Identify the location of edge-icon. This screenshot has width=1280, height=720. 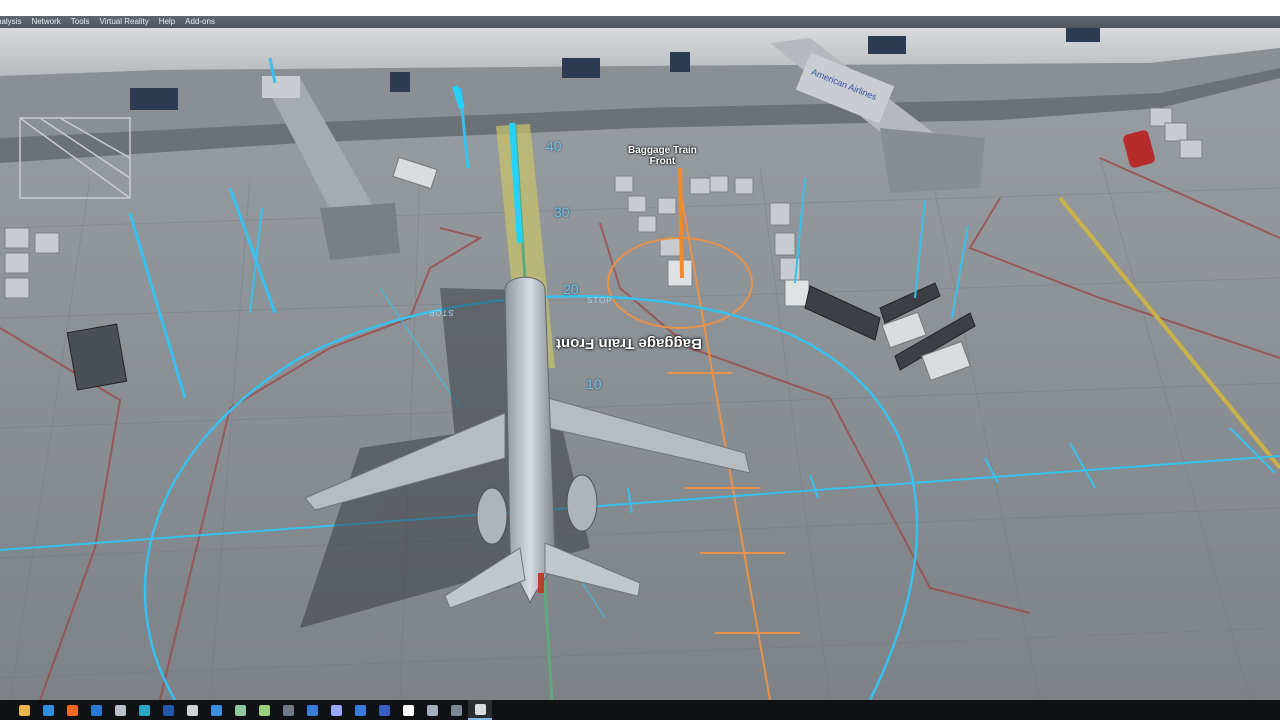
(48, 710).